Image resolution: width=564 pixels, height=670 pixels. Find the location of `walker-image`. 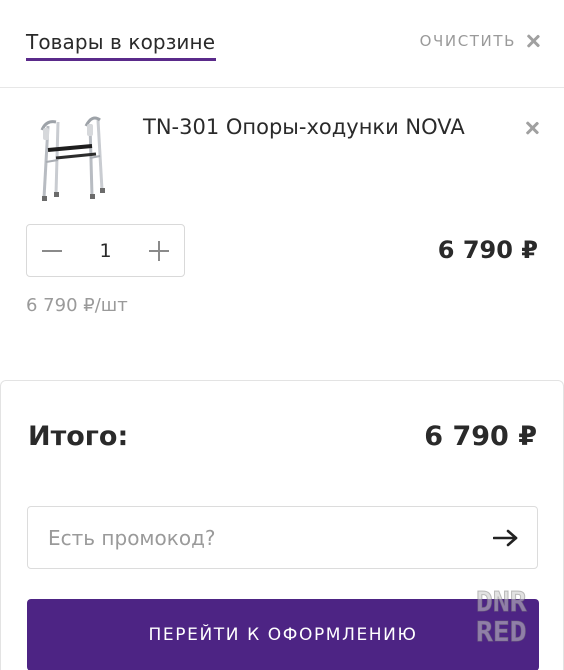

walker-image is located at coordinates (72, 158).